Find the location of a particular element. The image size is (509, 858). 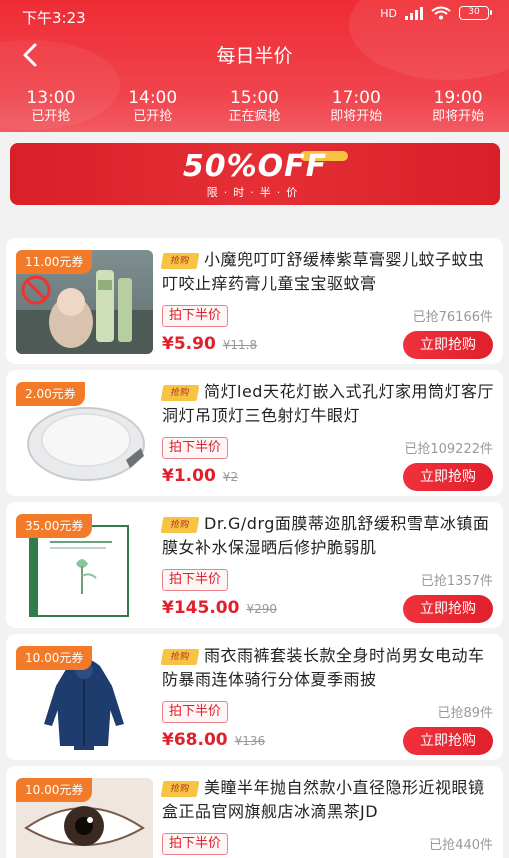

half-price-banner: 50%OFF 限·时·半·价 is located at coordinates (255, 174).